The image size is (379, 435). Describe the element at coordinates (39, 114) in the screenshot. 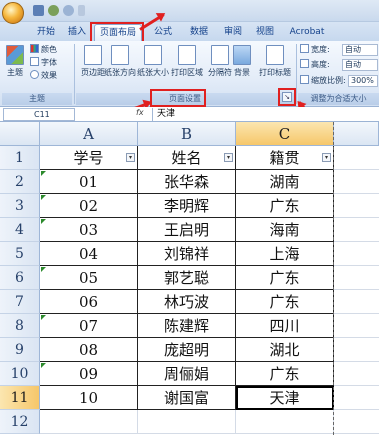

I see `name-box: C11` at that location.